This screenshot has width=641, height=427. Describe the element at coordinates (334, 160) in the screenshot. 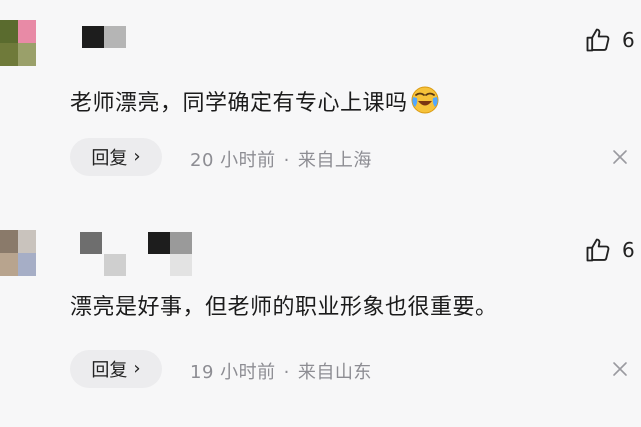

I see `location: 来自上海` at that location.